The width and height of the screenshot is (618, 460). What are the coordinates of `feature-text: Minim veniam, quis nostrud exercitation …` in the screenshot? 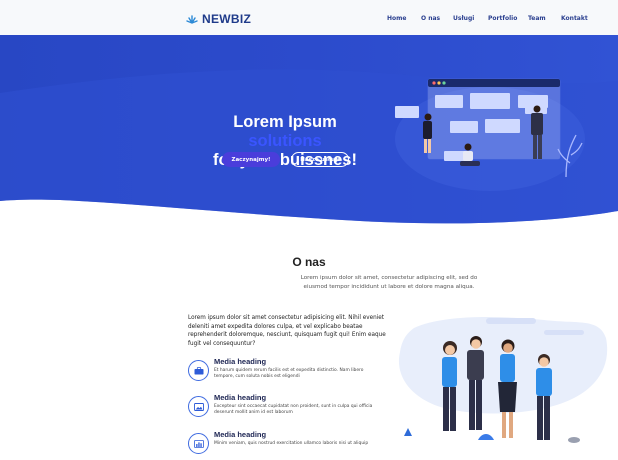 It's located at (291, 443).